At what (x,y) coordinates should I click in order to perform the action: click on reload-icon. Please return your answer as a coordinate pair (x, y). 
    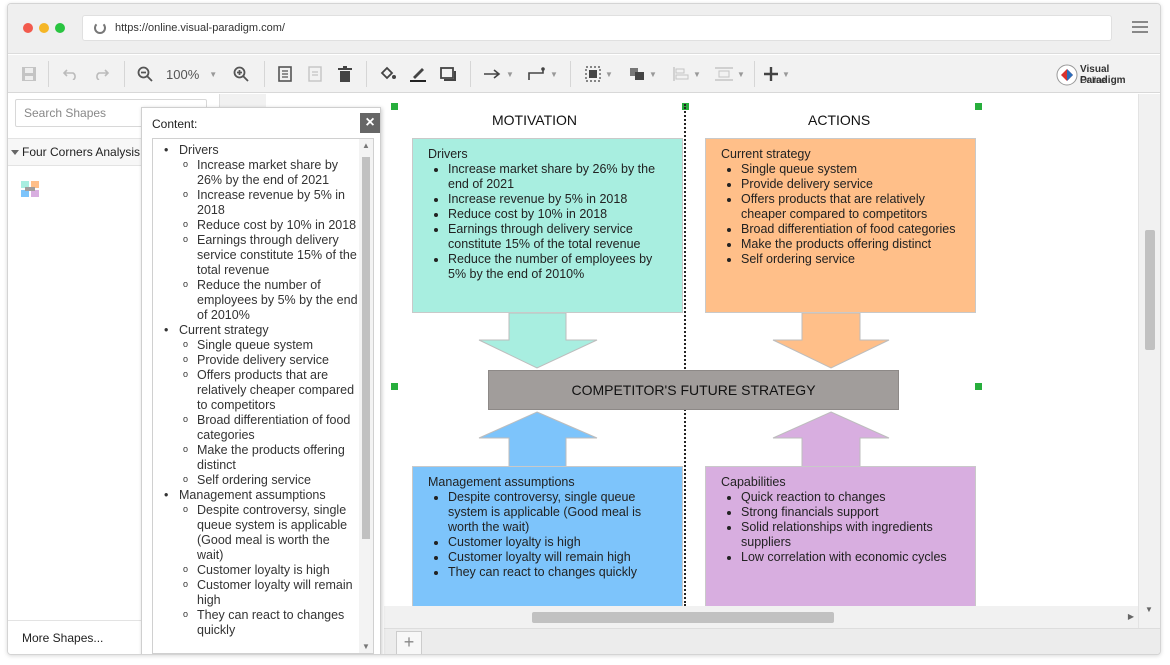
    Looking at the image, I should click on (100, 28).